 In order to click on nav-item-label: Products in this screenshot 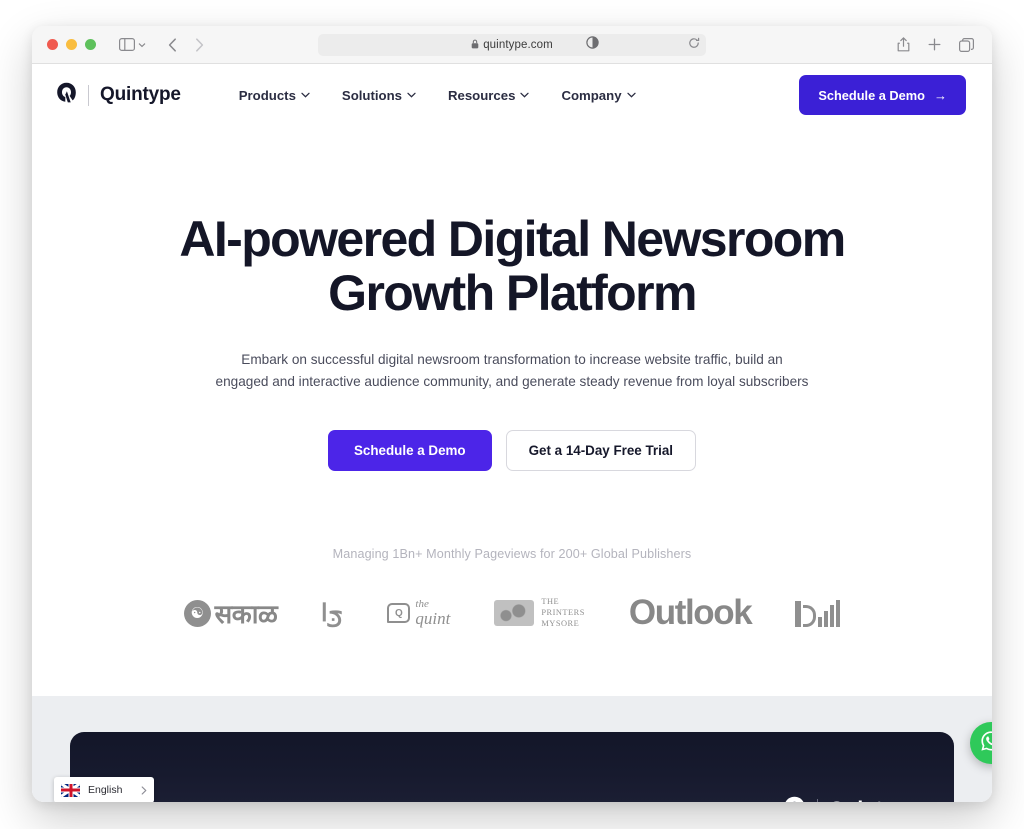, I will do `click(267, 95)`.